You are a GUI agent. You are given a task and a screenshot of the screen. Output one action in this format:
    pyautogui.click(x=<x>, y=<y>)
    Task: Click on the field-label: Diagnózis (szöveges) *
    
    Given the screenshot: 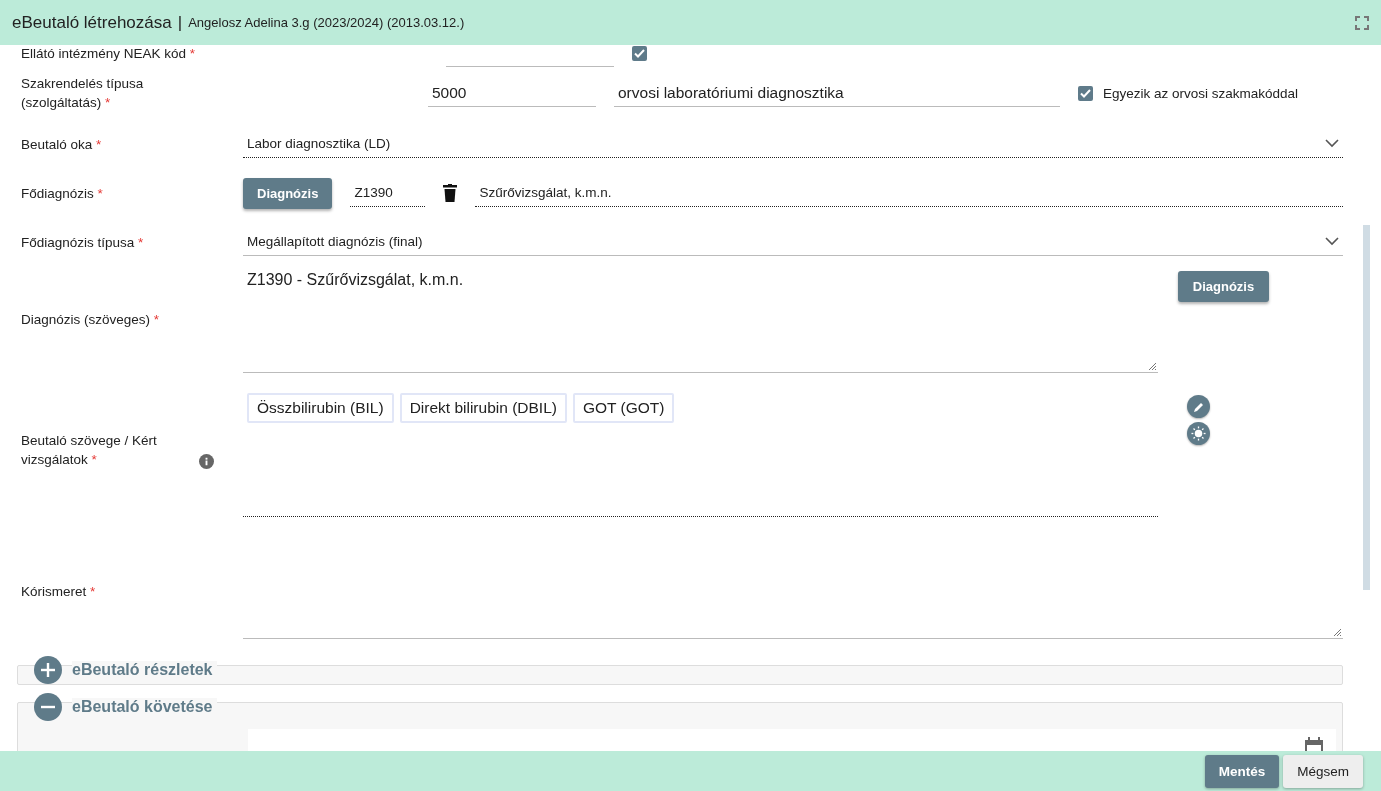 What is the action you would take?
    pyautogui.click(x=90, y=319)
    